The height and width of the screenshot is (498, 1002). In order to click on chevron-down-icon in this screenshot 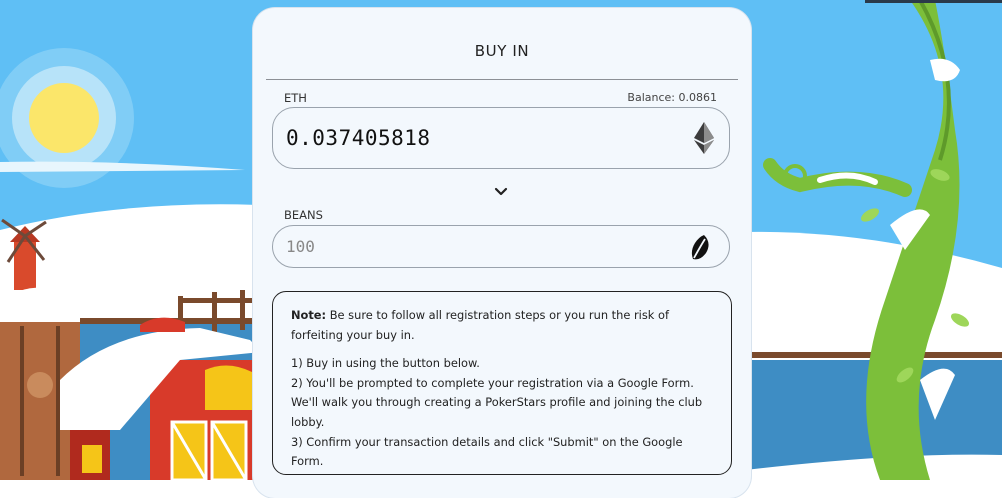, I will do `click(501, 192)`.